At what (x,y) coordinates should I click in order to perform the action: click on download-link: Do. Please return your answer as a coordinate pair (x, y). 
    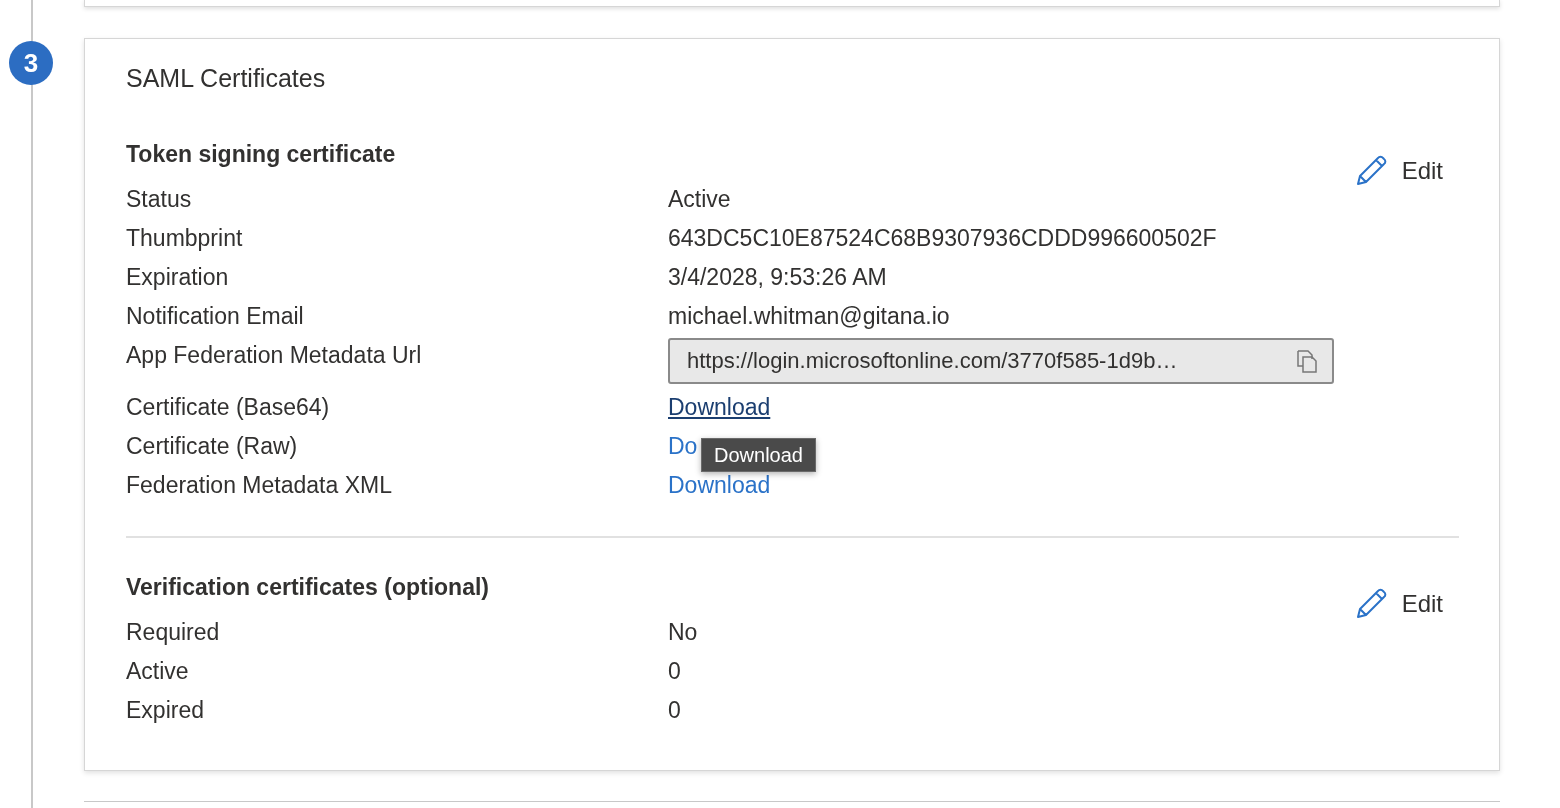
    Looking at the image, I should click on (683, 445).